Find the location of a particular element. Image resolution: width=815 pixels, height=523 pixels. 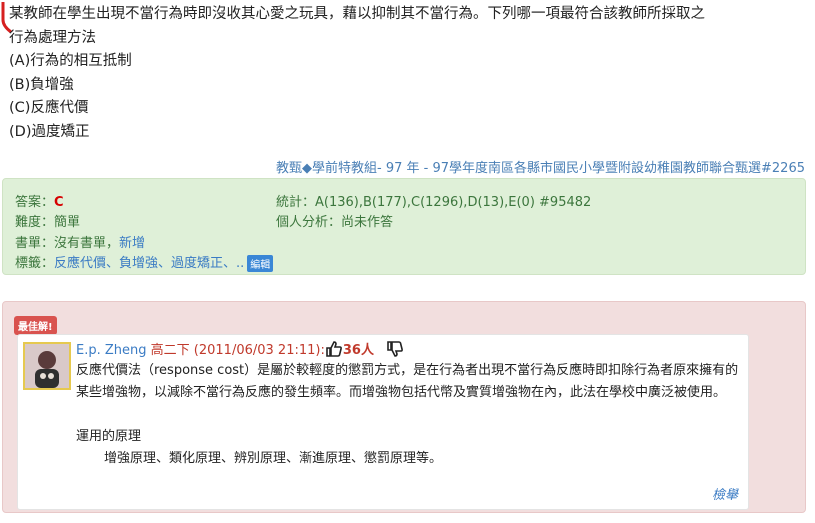

personal-label: 個人分析： is located at coordinates (309, 222).